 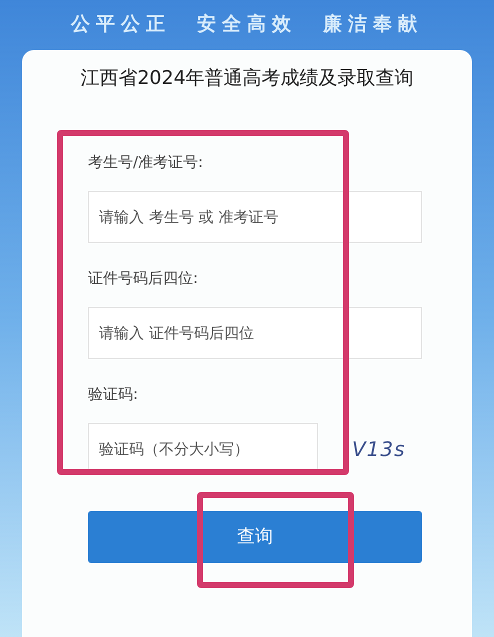 I want to click on slogan: 廉洁奉献, so click(x=373, y=24).